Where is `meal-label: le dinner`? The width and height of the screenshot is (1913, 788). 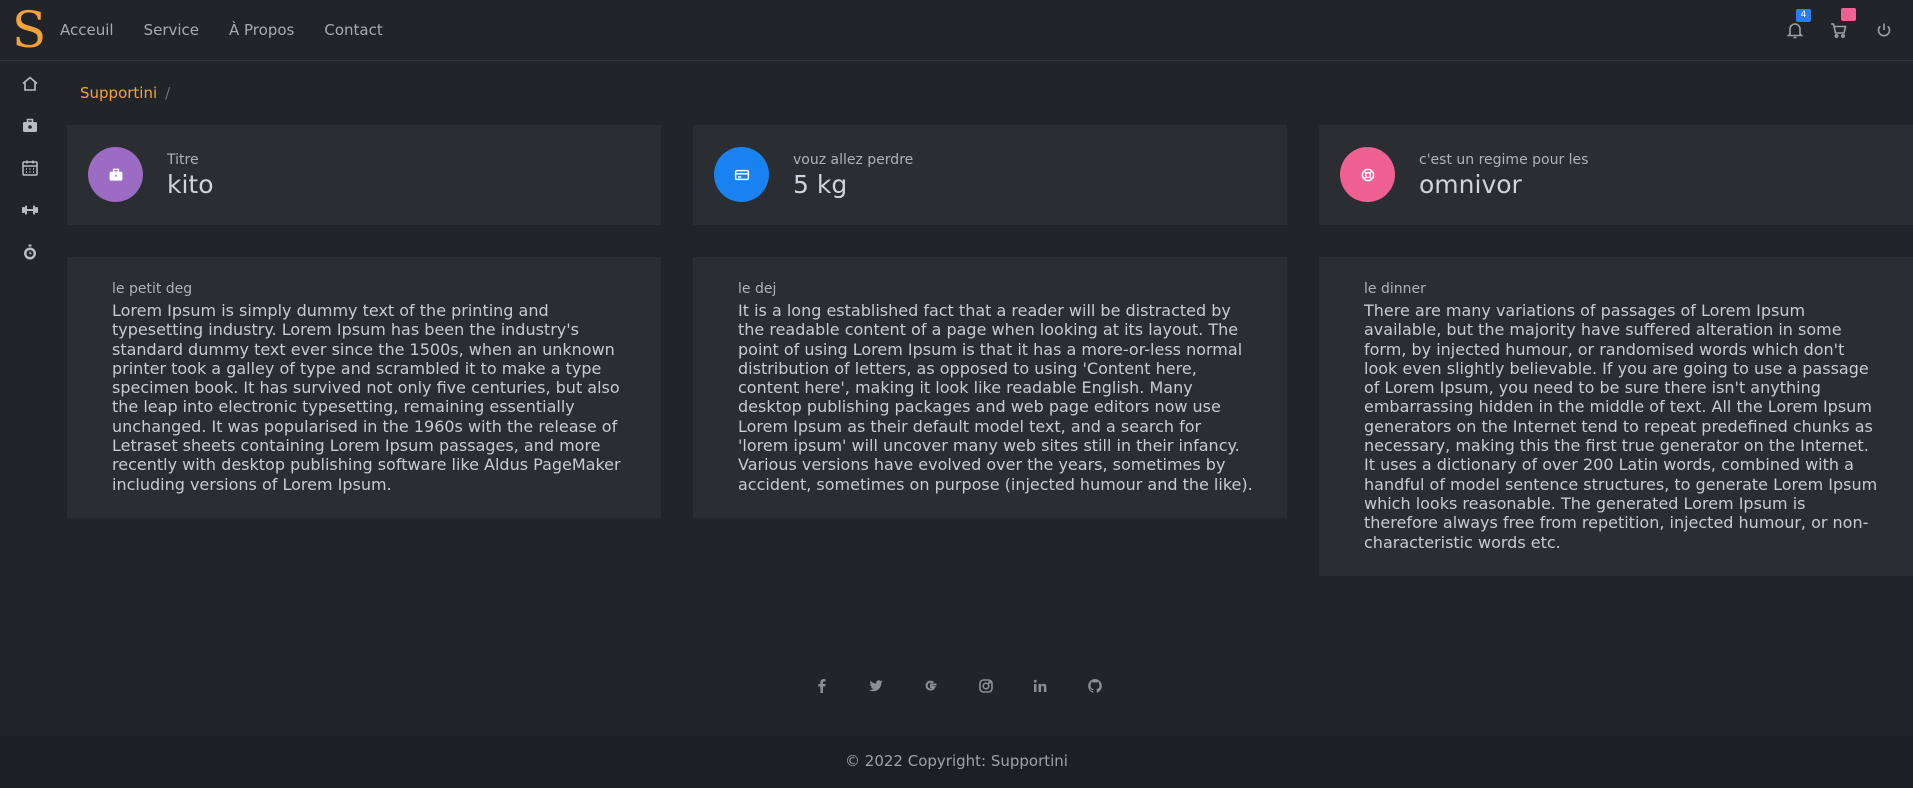
meal-label: le dinner is located at coordinates (1395, 289).